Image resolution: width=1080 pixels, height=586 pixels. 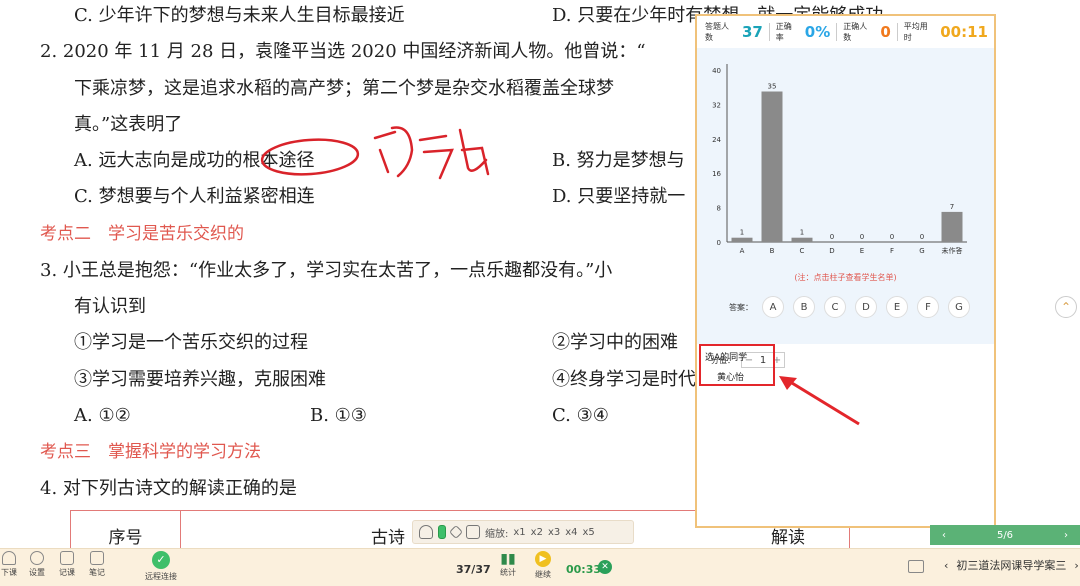 I want to click on page-indicator: 5/6, so click(x=1005, y=535).